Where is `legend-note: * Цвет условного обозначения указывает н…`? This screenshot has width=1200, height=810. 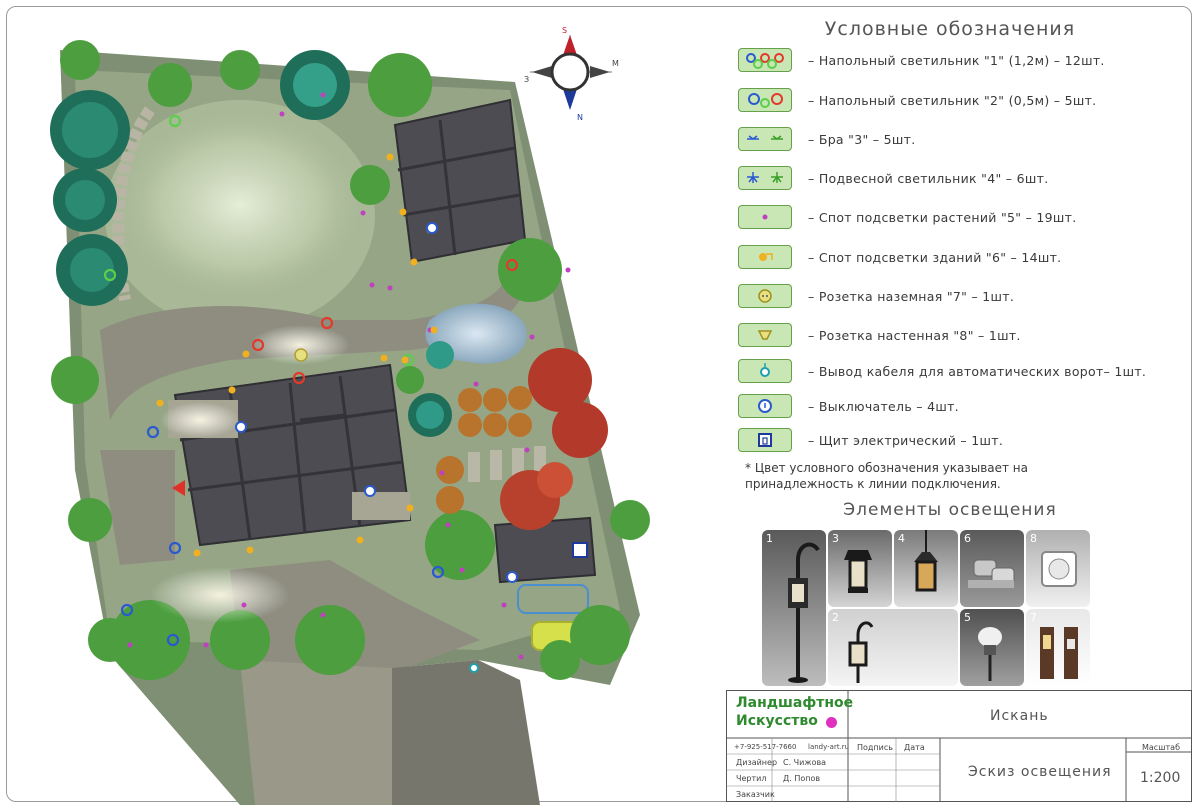 legend-note: * Цвет условного обозначения указывает н… is located at coordinates (925, 476).